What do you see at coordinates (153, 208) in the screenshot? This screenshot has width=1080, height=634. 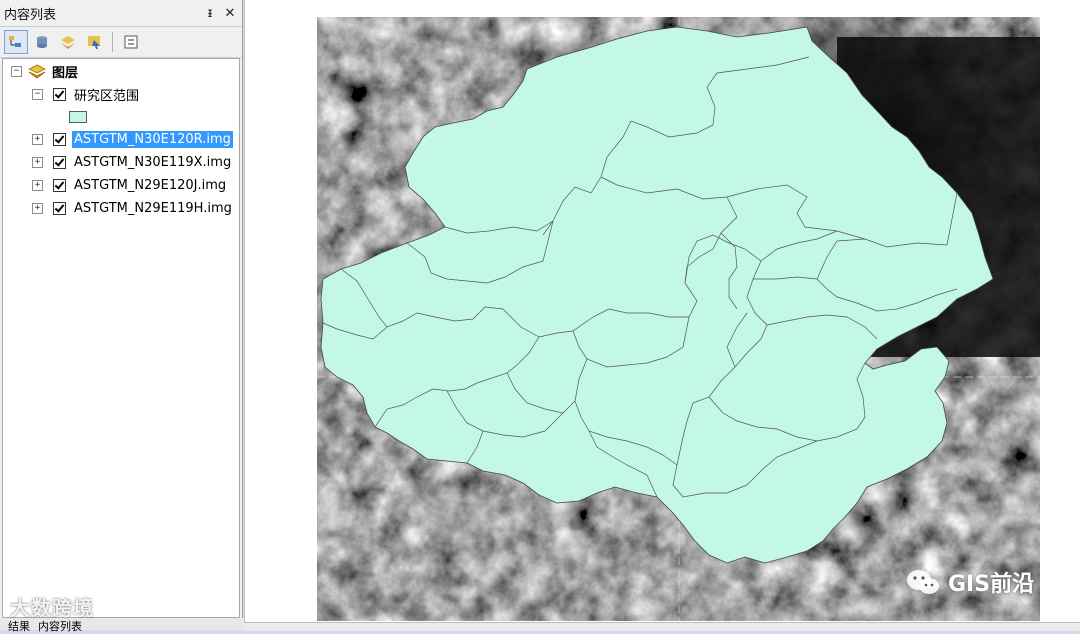 I see `layer-name: ASTGTM_N29E119H.img` at bounding box center [153, 208].